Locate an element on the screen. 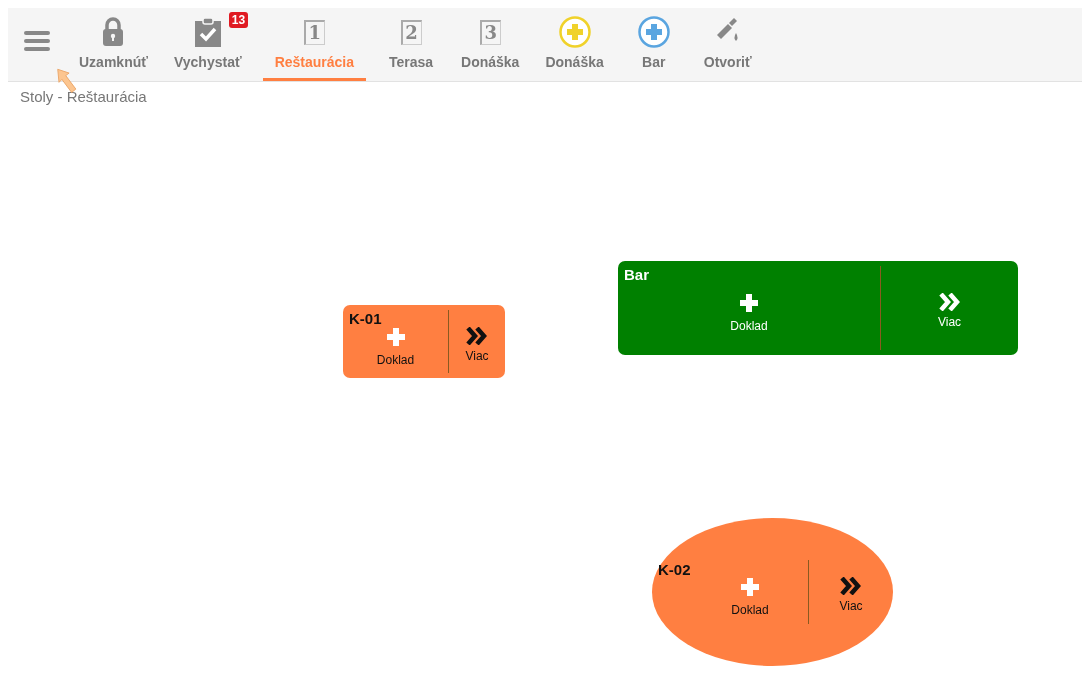 The width and height of the screenshot is (1090, 687). toolbar-tab: Bar is located at coordinates (653, 44).